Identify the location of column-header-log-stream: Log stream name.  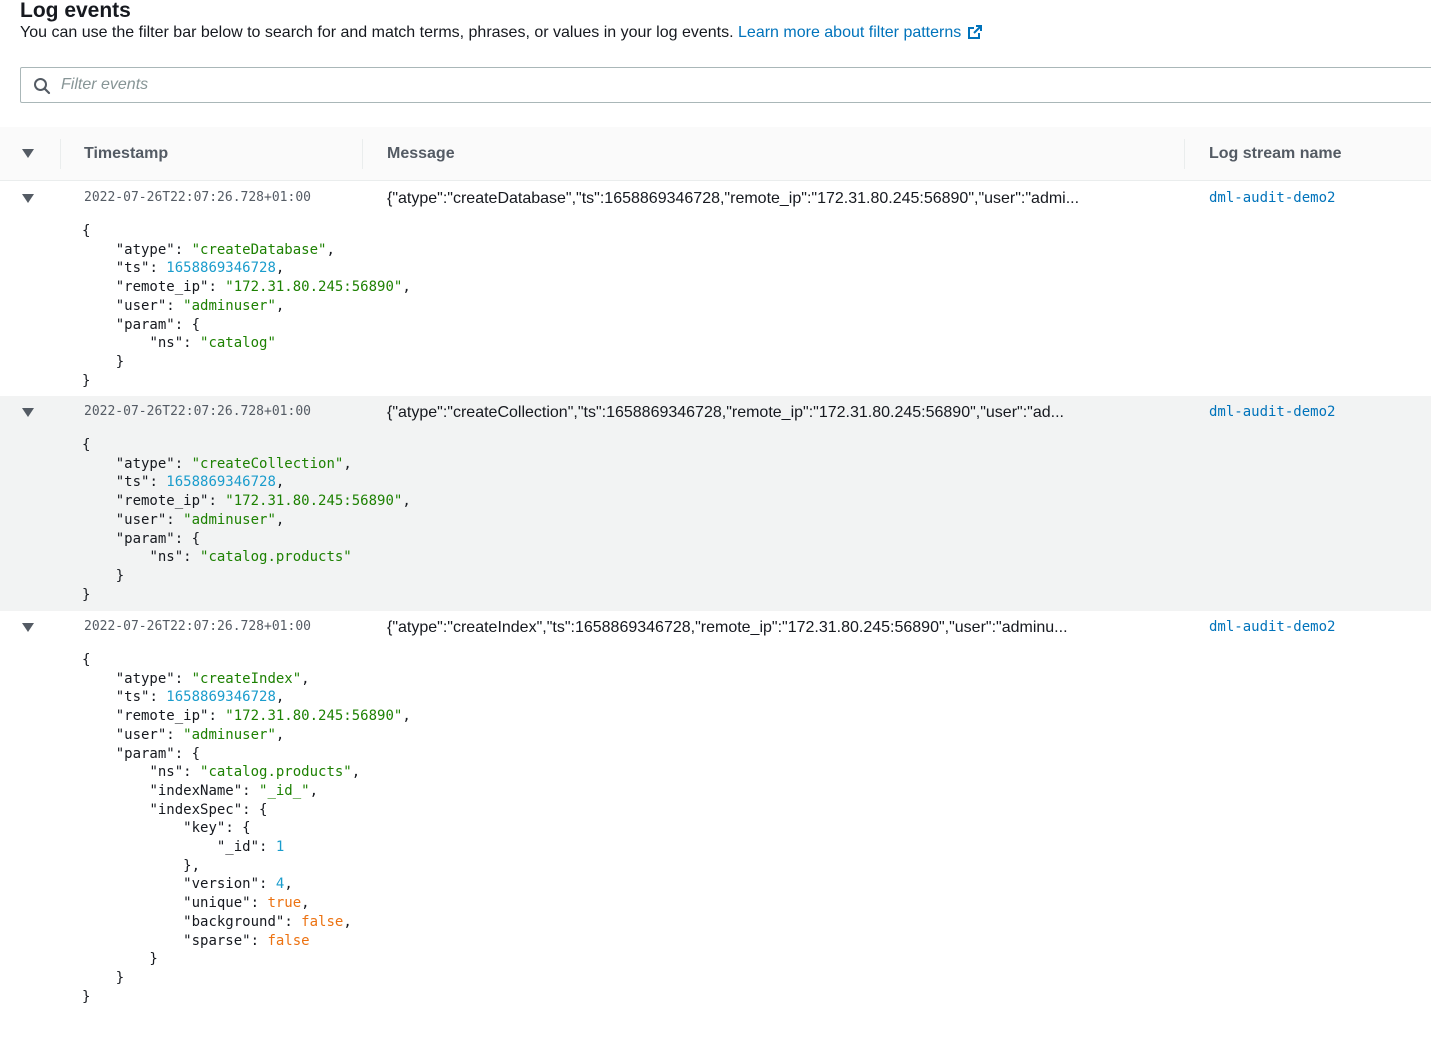
(1275, 154).